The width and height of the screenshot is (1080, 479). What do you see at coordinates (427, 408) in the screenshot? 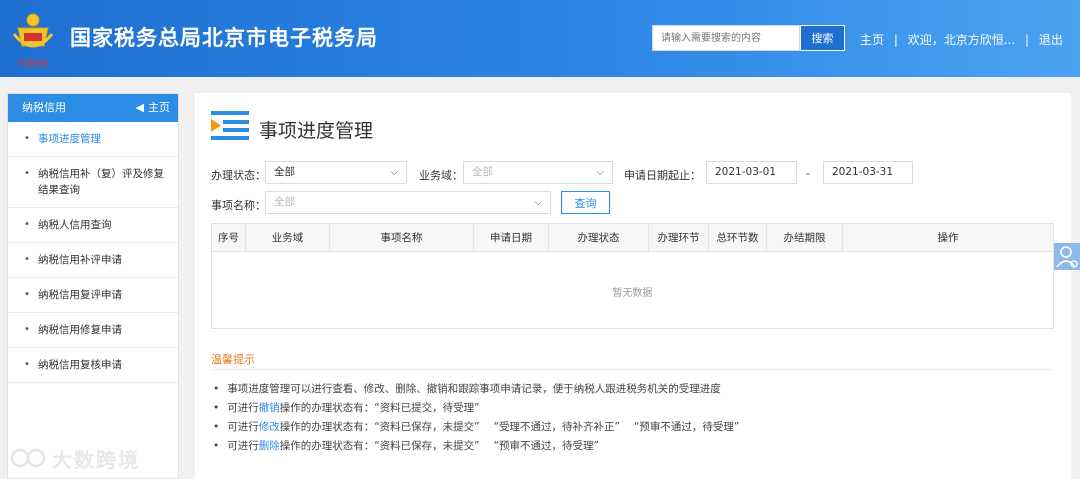
I see `tip-status: “资料已提交，待受理”` at bounding box center [427, 408].